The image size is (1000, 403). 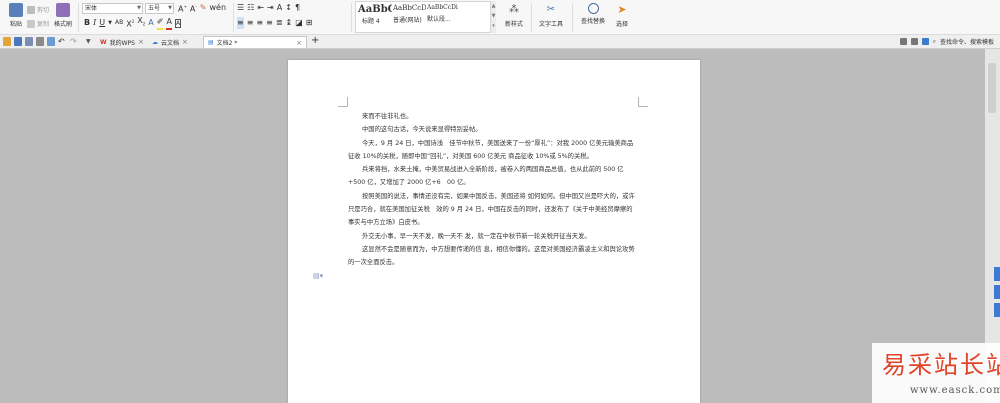 I want to click on clear-format-icon: ✎, so click(x=203, y=8).